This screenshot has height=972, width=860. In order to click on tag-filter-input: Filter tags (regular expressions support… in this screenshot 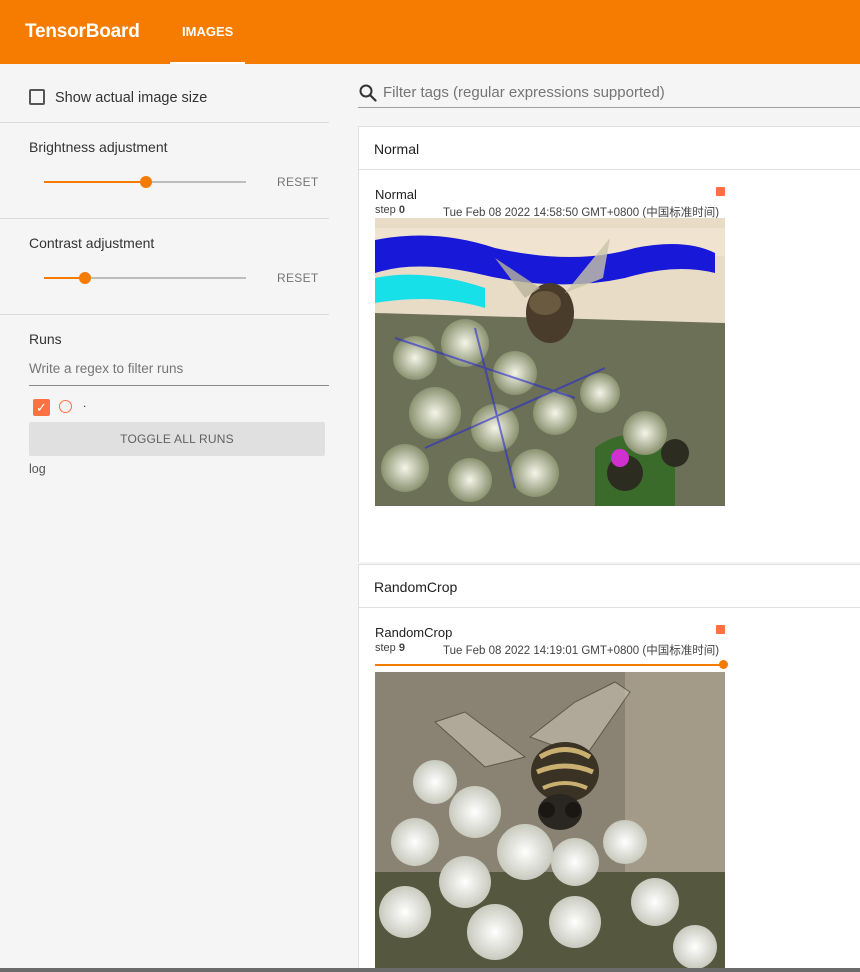, I will do `click(621, 95)`.